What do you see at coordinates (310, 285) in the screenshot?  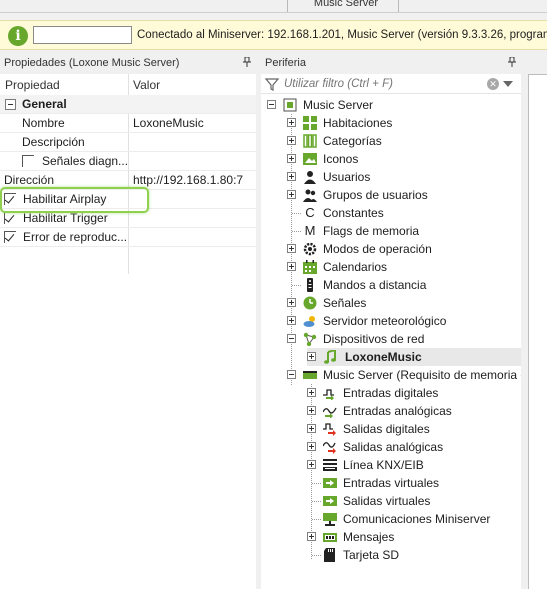 I see `remote-icon` at bounding box center [310, 285].